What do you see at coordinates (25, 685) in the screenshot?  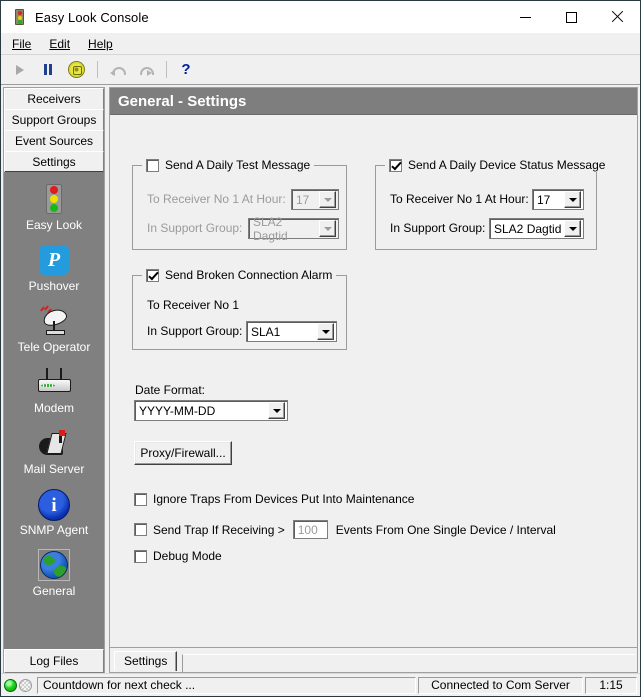 I see `status-led-inactive-icon` at bounding box center [25, 685].